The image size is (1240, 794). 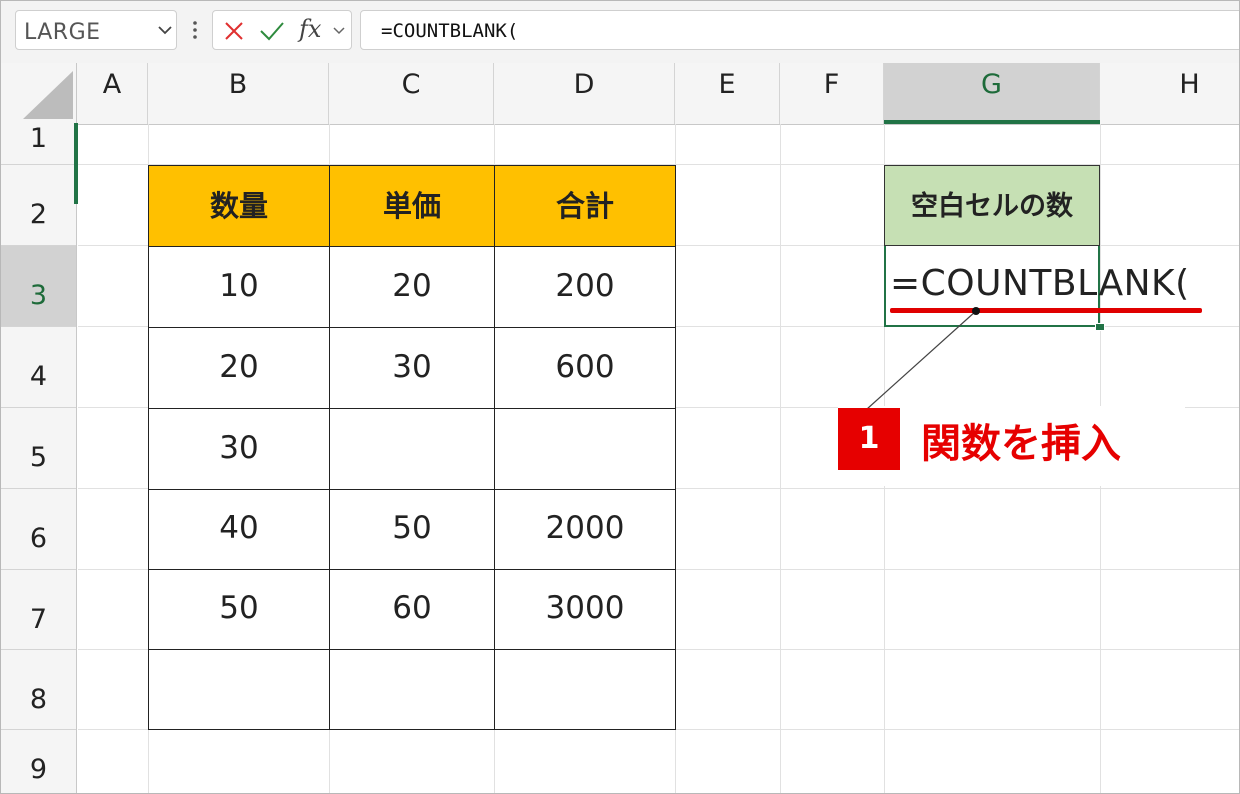 What do you see at coordinates (38, 367) in the screenshot?
I see `row-header-4: 4` at bounding box center [38, 367].